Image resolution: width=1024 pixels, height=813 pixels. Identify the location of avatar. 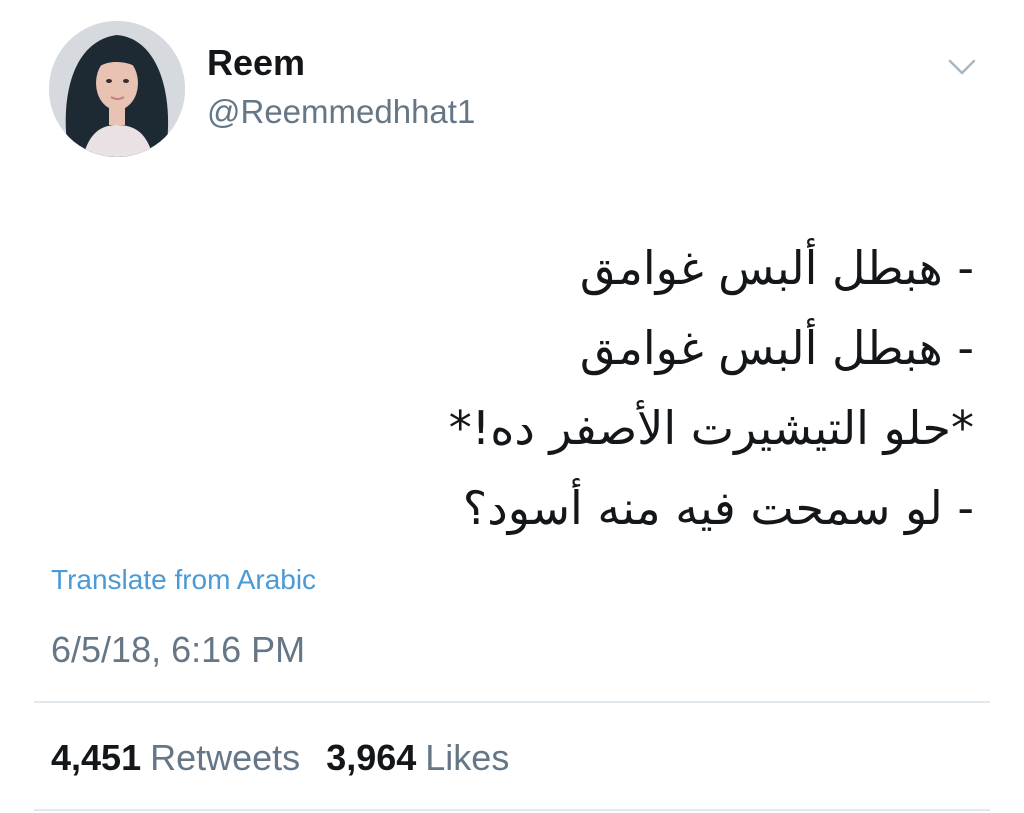
(117, 89).